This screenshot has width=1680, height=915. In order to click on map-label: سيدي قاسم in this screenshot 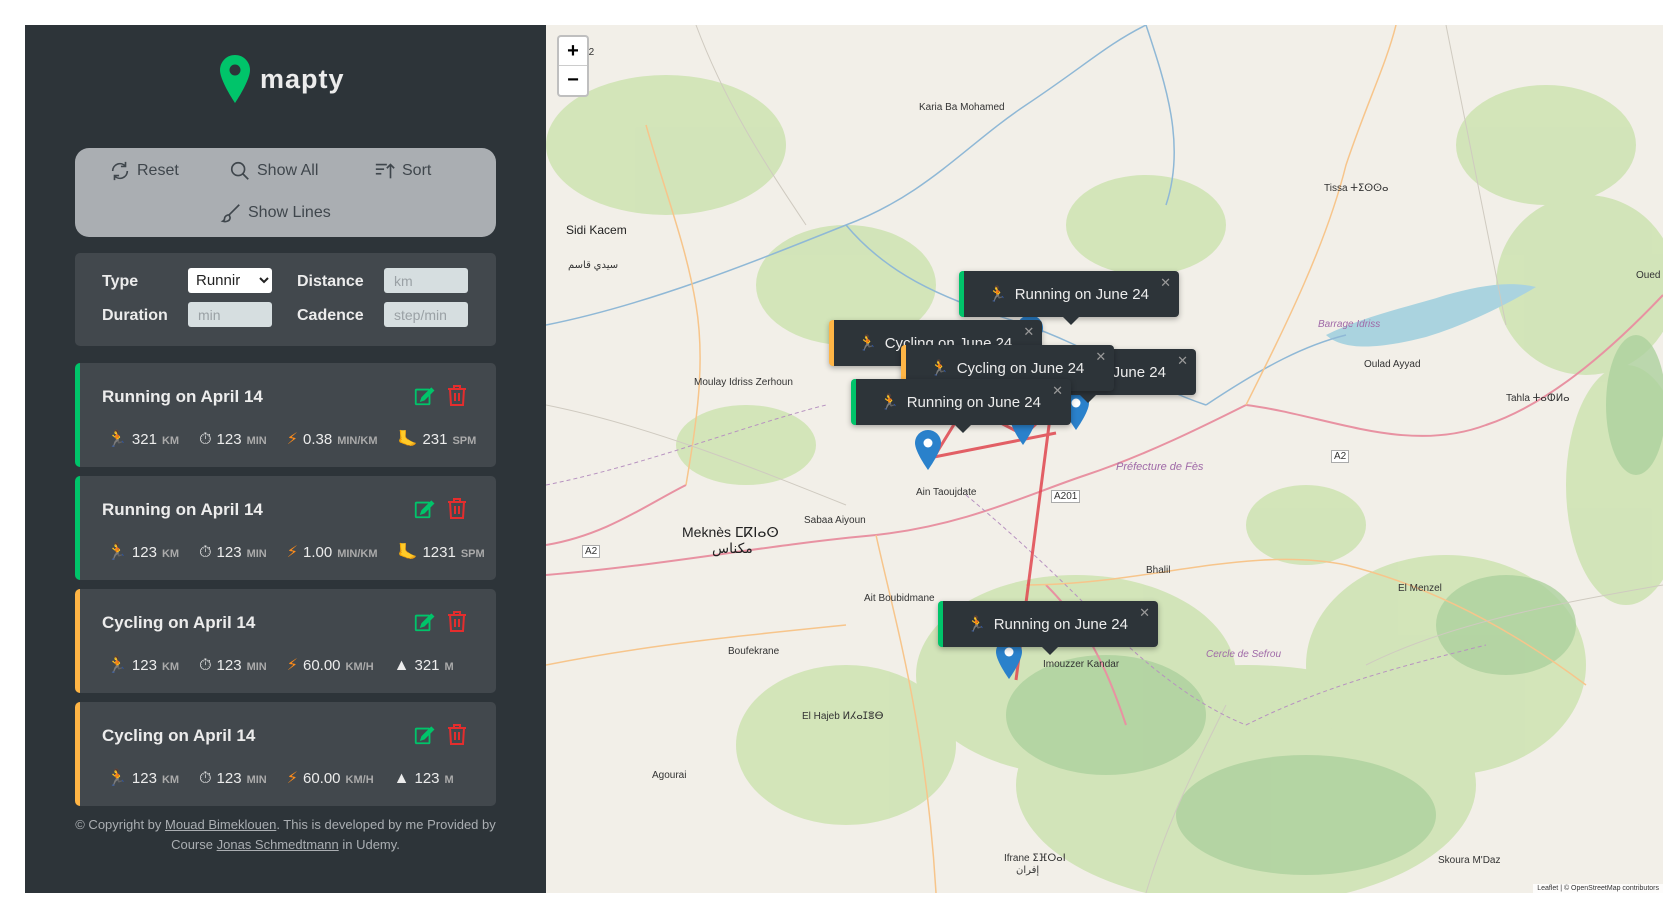, I will do `click(593, 265)`.